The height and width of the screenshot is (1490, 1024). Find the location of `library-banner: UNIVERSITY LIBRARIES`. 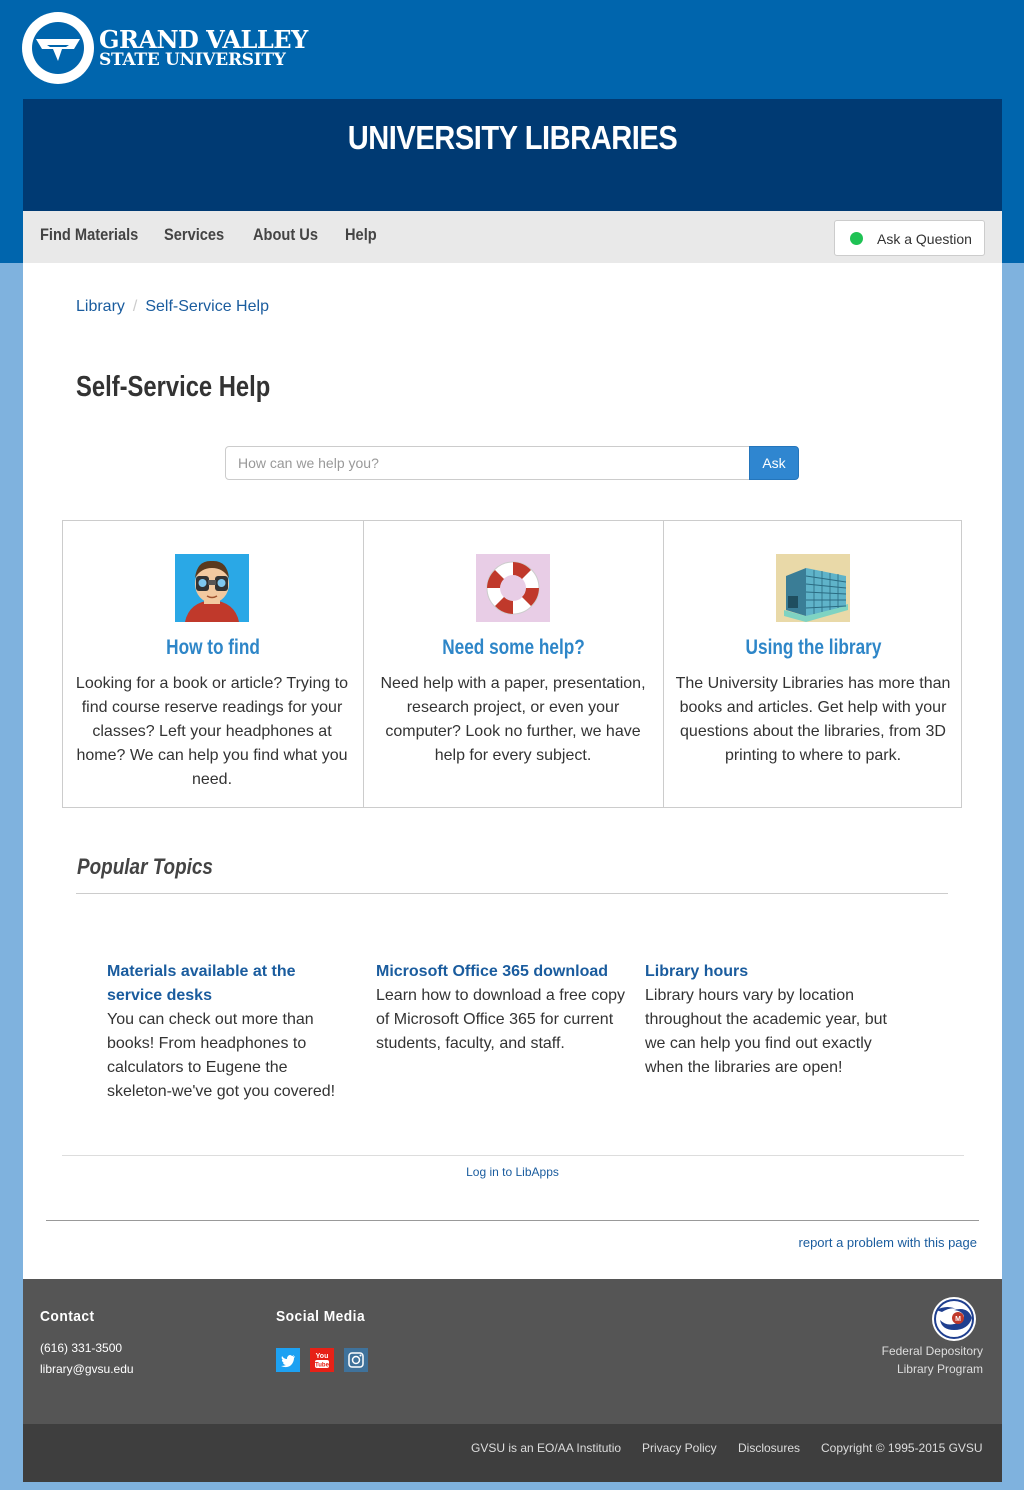

library-banner: UNIVERSITY LIBRARIES is located at coordinates (512, 155).